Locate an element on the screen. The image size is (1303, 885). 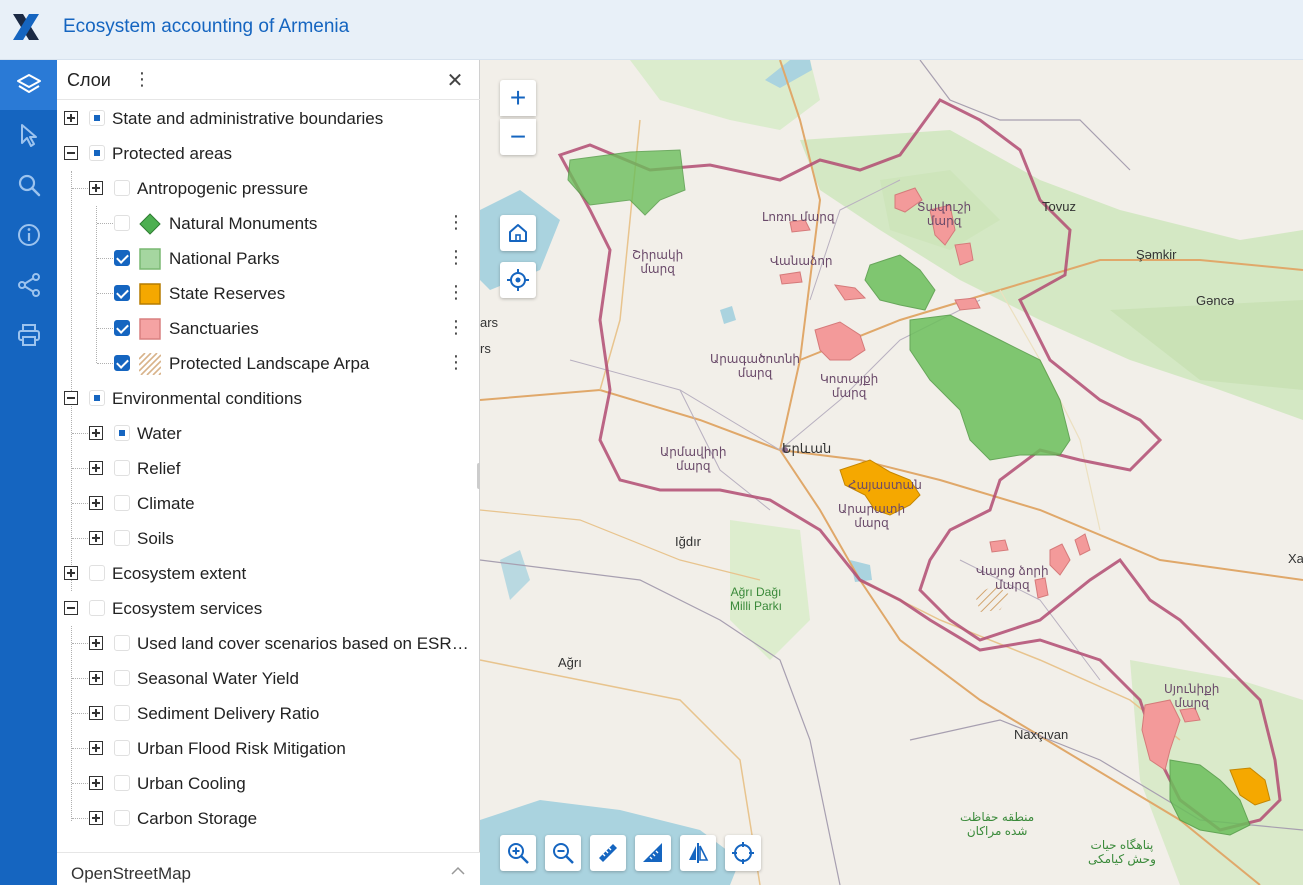
layer-row: Protected areas is located at coordinates (268, 153).